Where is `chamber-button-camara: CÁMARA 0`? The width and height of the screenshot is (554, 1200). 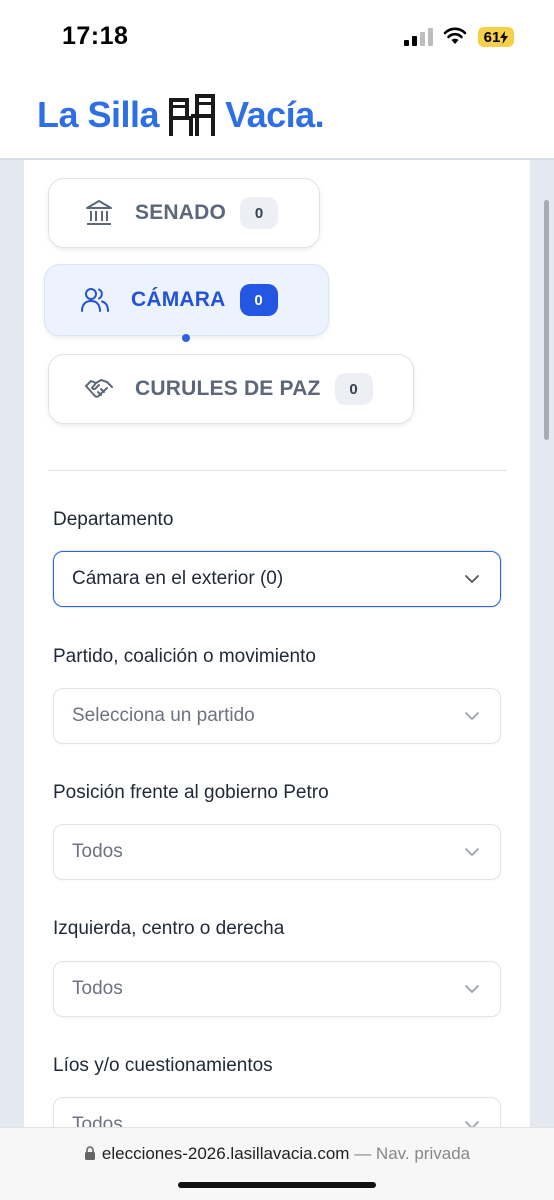
chamber-button-camara: CÁMARA 0 is located at coordinates (186, 300).